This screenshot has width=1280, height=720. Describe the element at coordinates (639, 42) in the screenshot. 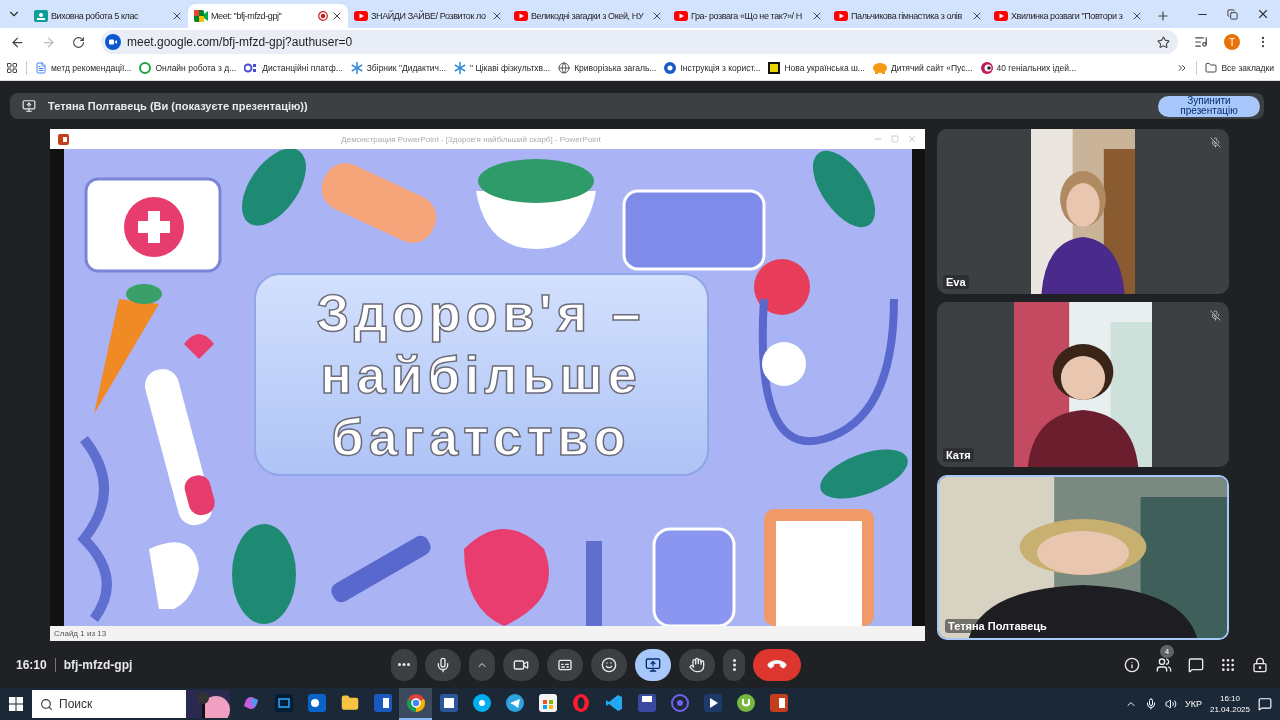

I see `address-bar: meet.google.com/bfj-mfzd-gpj?authuser=0` at that location.